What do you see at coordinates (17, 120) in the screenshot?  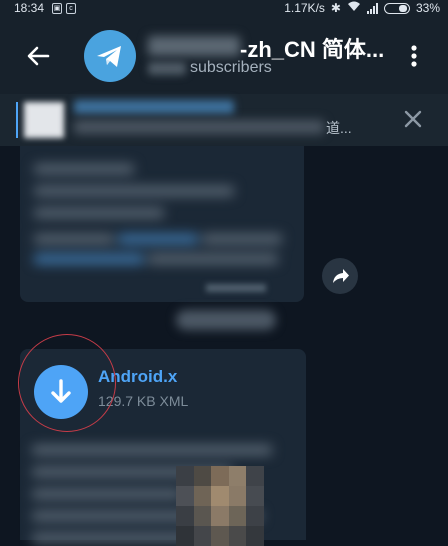 I see `pinned-accent-line` at bounding box center [17, 120].